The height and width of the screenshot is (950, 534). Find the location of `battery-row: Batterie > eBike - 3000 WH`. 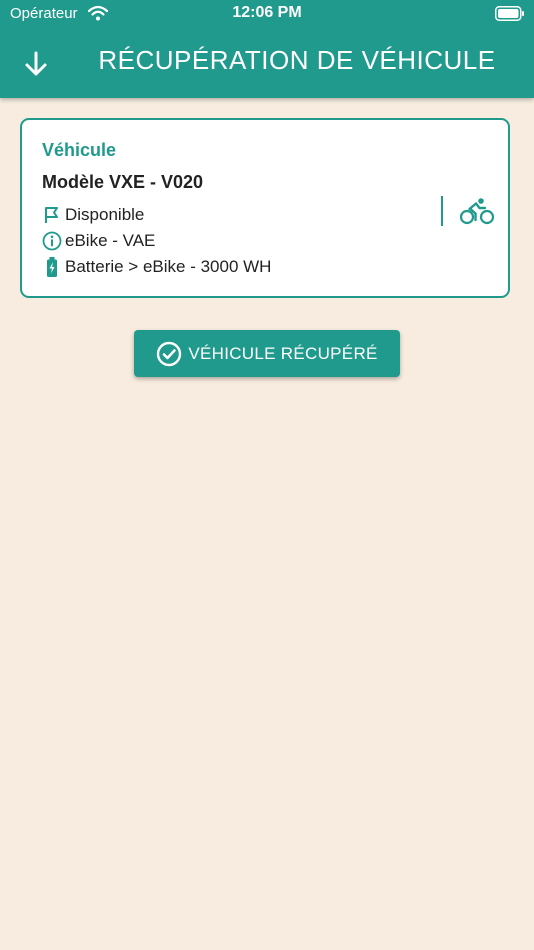

battery-row: Batterie > eBike - 3000 WH is located at coordinates (156, 267).